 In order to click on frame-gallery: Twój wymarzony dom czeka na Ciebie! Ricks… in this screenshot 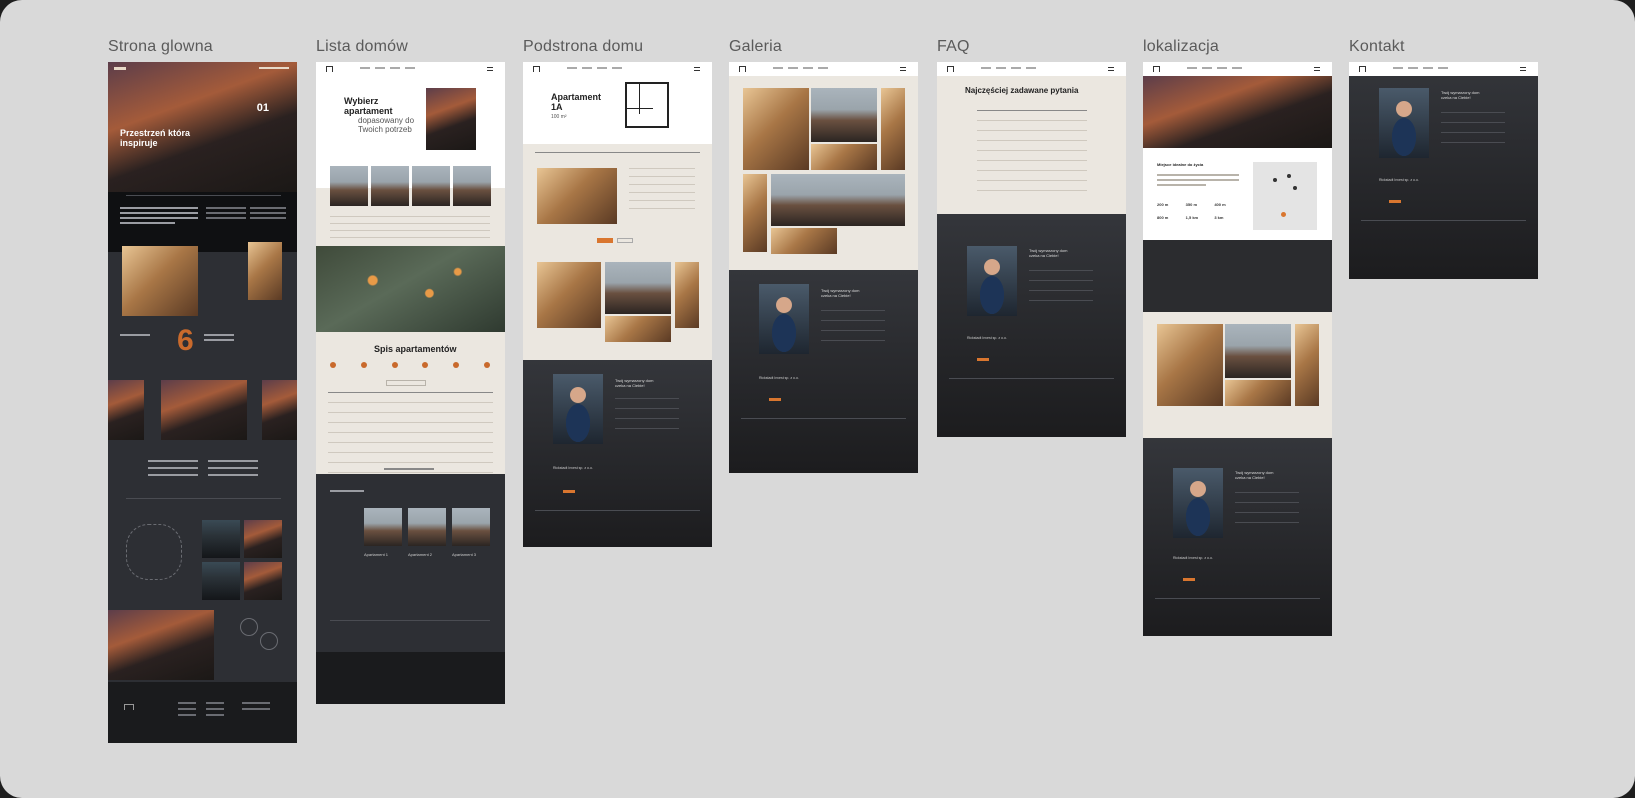, I will do `click(823, 267)`.